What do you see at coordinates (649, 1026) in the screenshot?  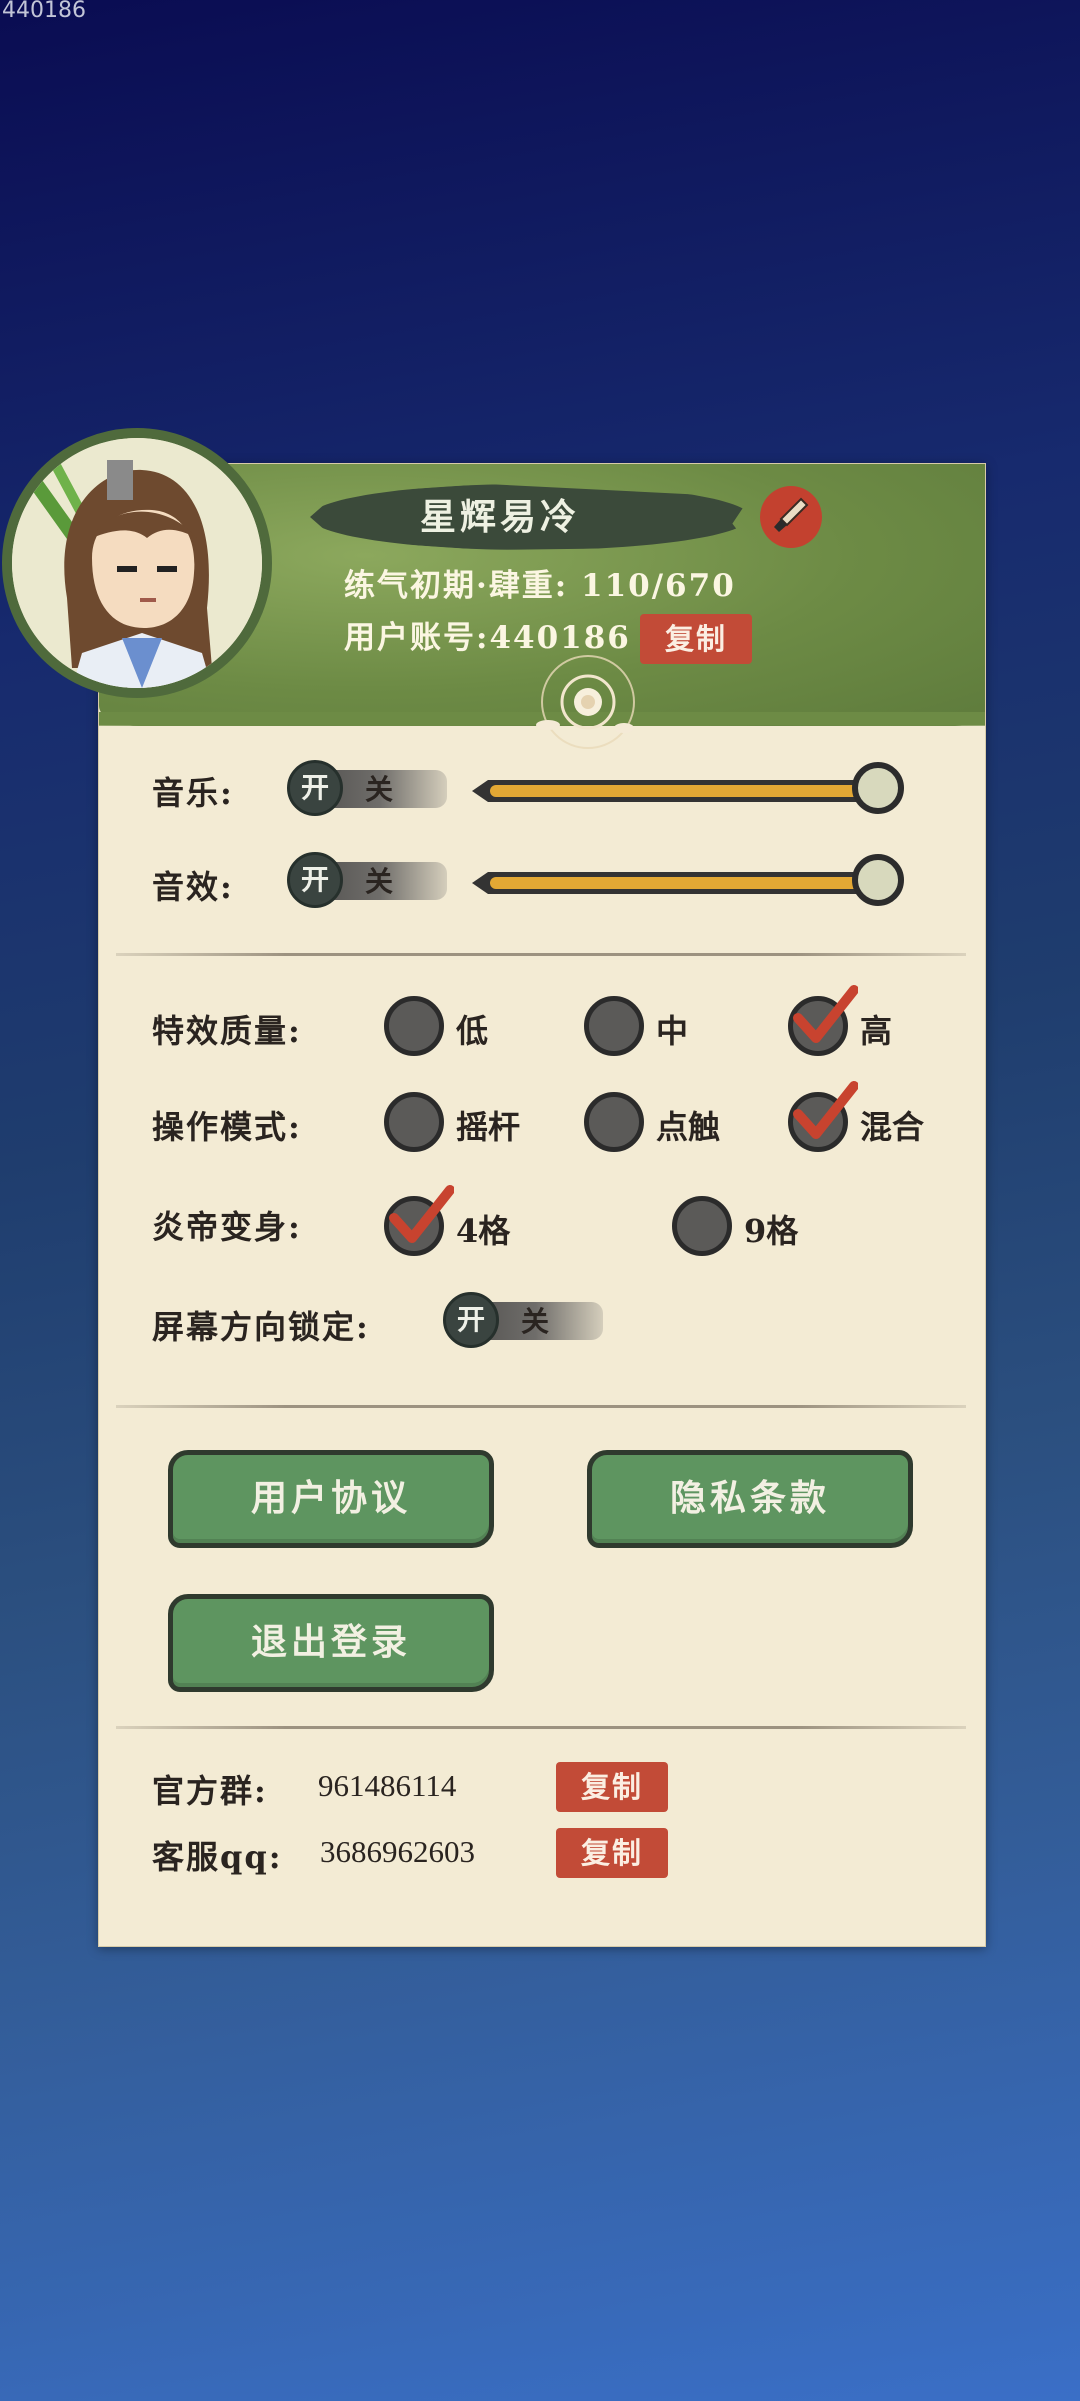 I see `effects-option-mid: 中` at bounding box center [649, 1026].